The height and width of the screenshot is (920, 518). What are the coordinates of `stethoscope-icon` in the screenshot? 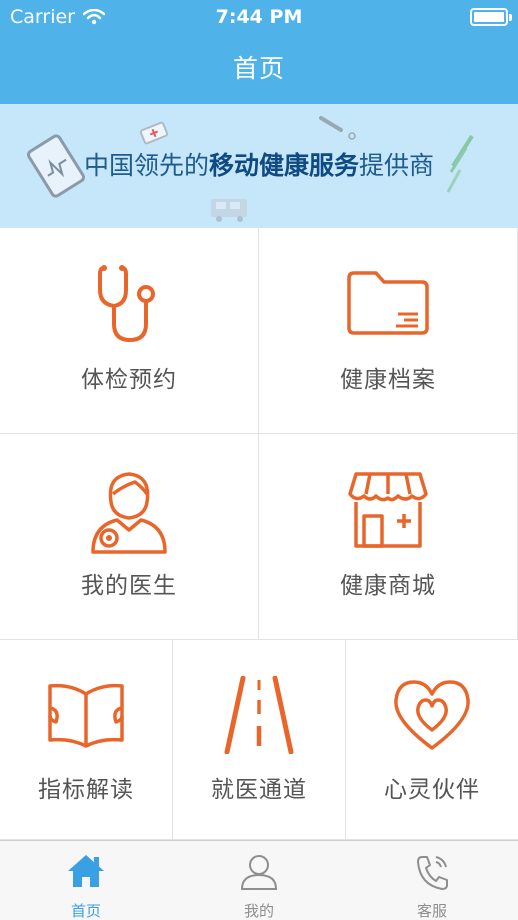 It's located at (126, 304).